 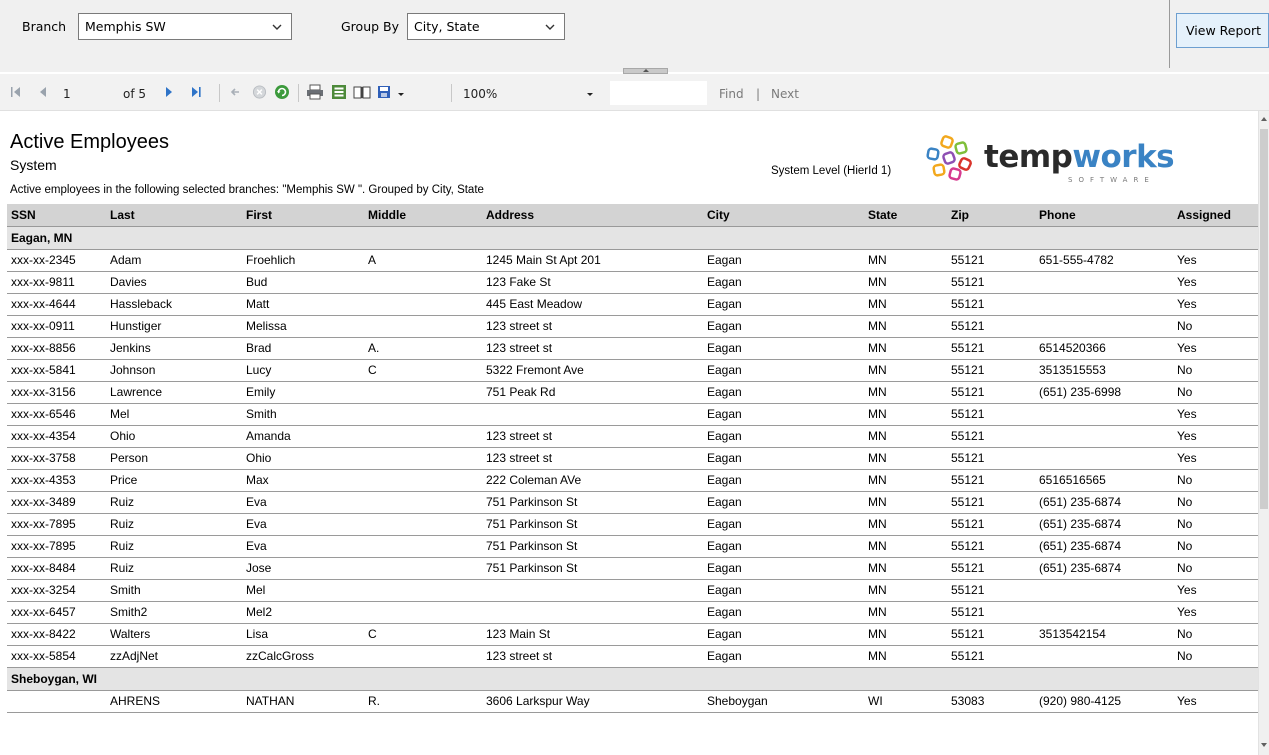 What do you see at coordinates (386, 92) in the screenshot?
I see `export-icon` at bounding box center [386, 92].